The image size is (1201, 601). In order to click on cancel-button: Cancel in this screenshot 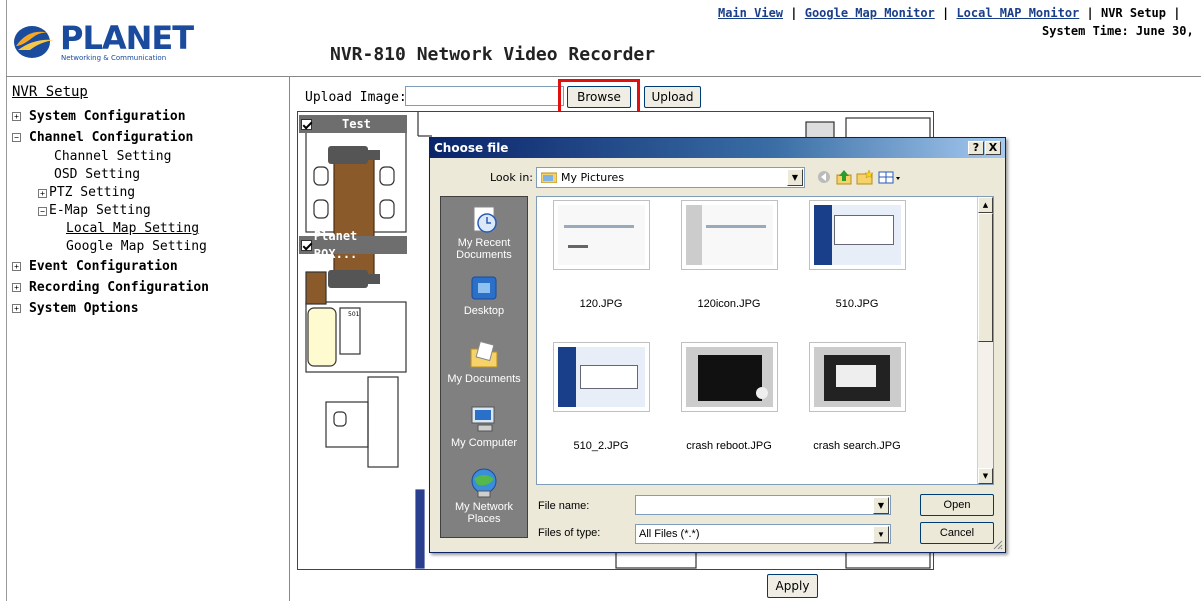, I will do `click(957, 533)`.